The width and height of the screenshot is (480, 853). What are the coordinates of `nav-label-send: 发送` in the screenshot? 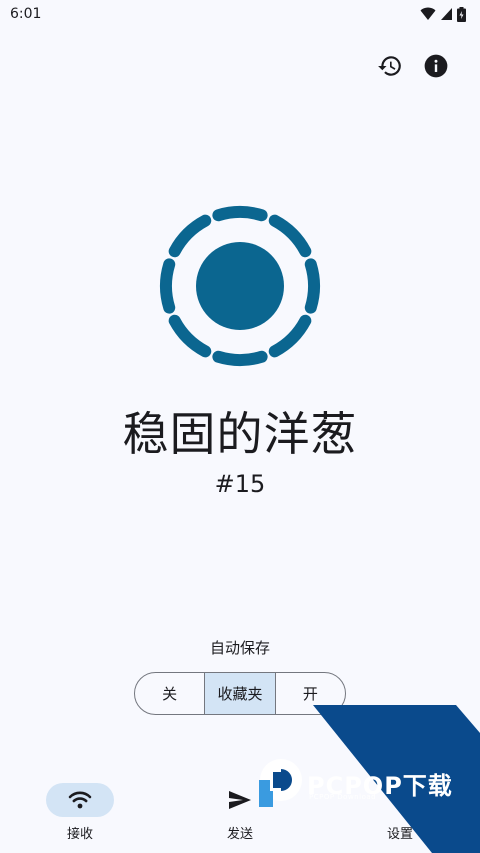 It's located at (239, 834).